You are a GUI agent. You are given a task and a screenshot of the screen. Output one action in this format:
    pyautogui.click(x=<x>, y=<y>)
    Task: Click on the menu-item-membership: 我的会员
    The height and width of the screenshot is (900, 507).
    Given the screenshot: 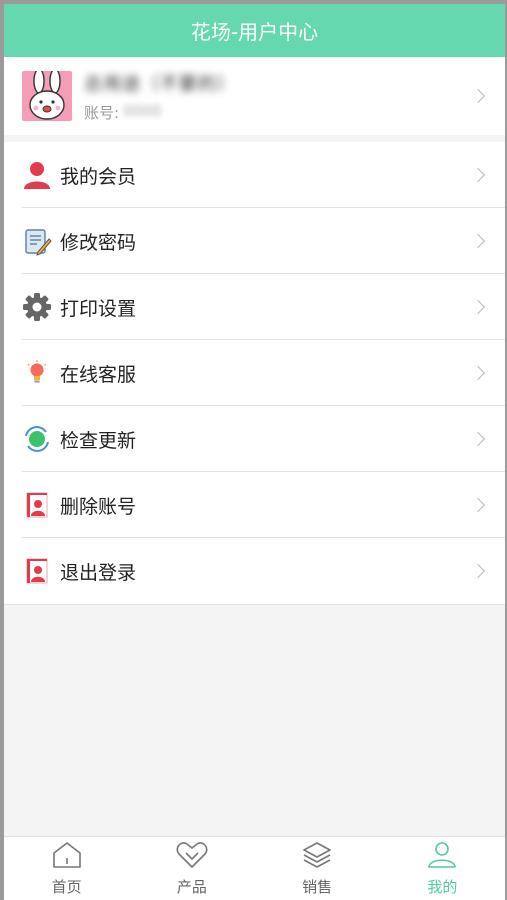 What is the action you would take?
    pyautogui.click(x=254, y=175)
    